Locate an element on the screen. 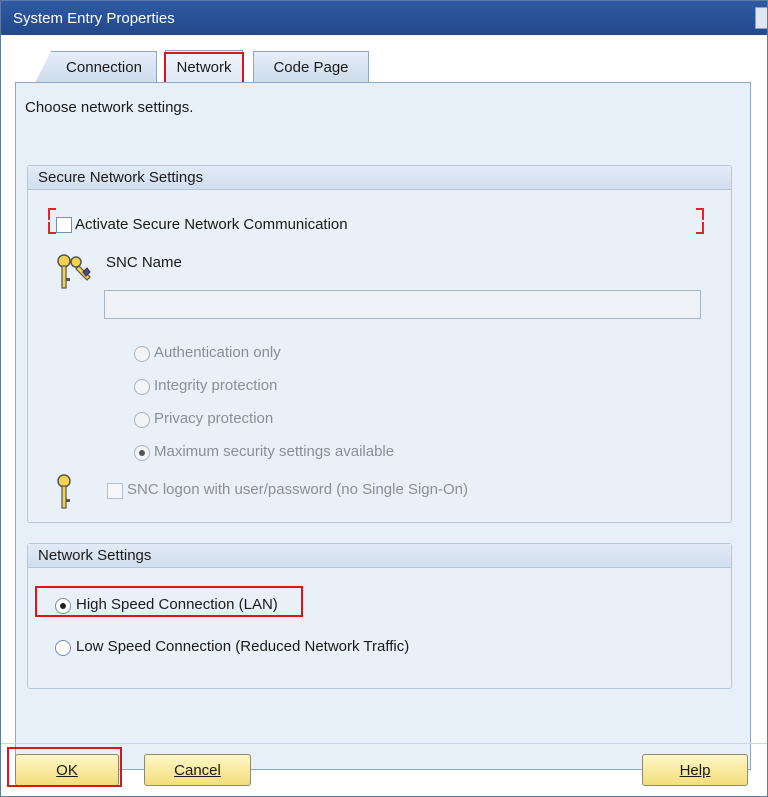  footer-divider is located at coordinates (384, 743).